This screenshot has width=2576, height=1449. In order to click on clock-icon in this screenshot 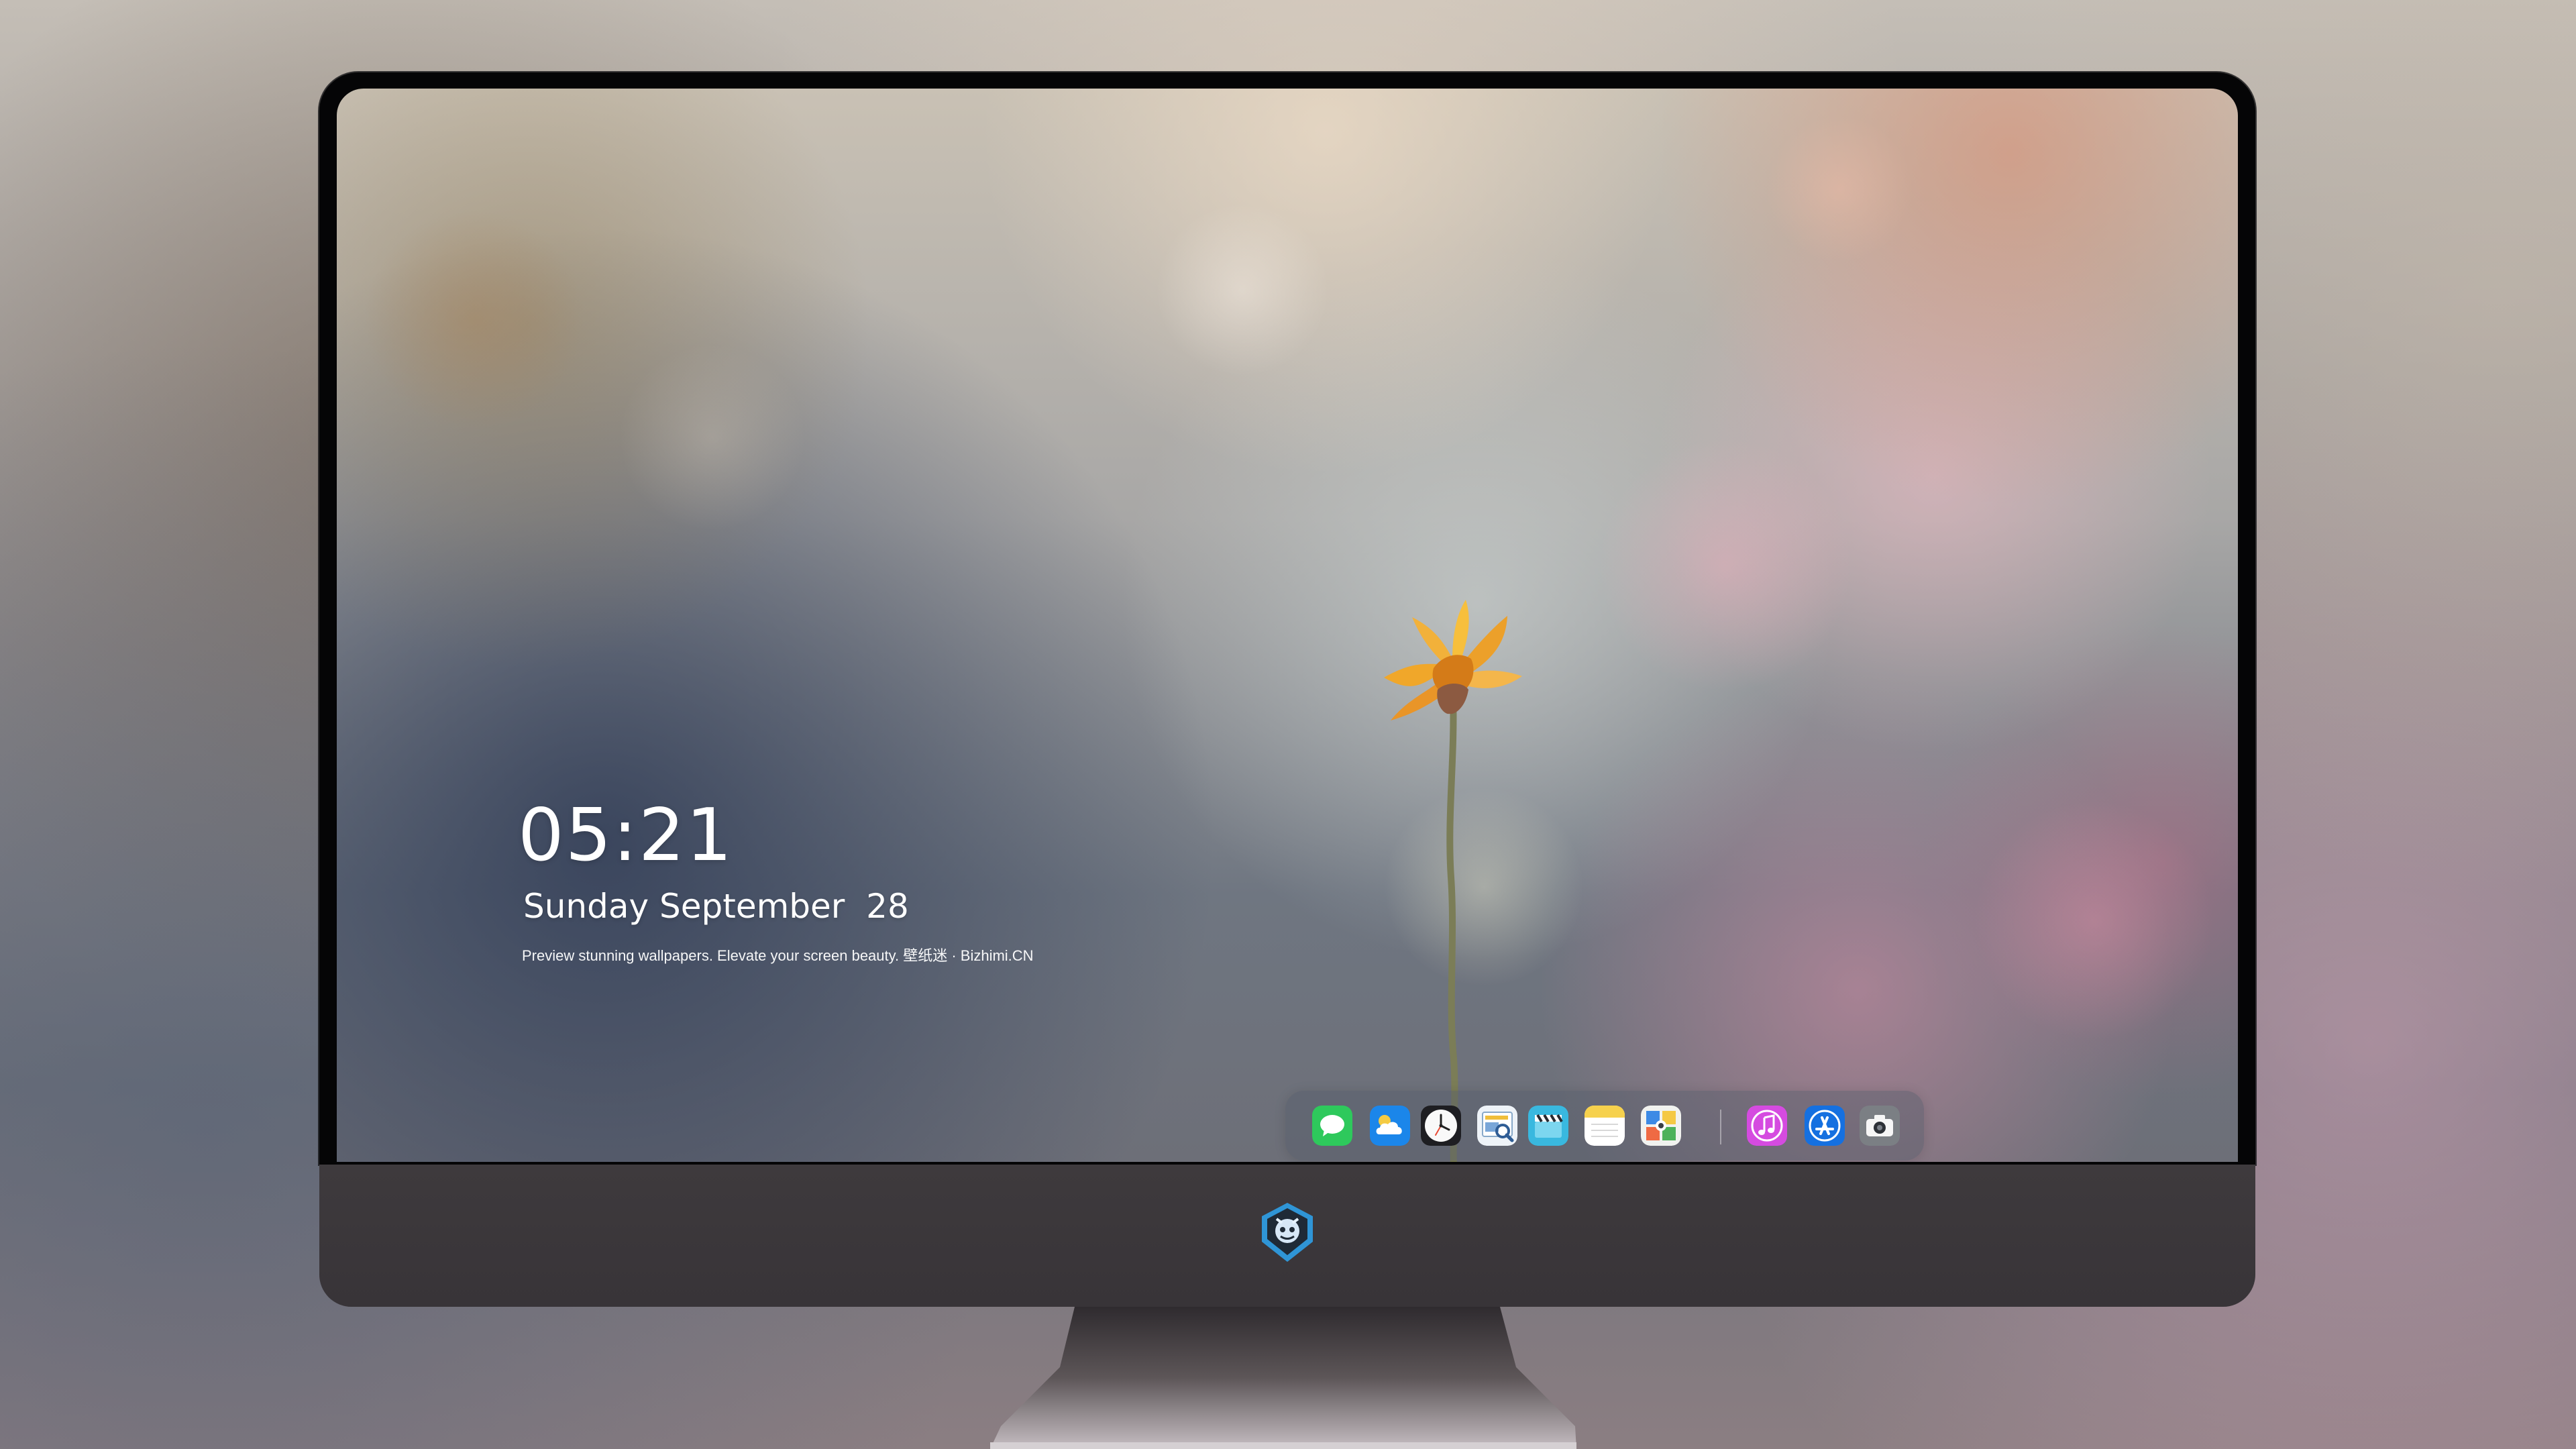, I will do `click(1441, 1126)`.